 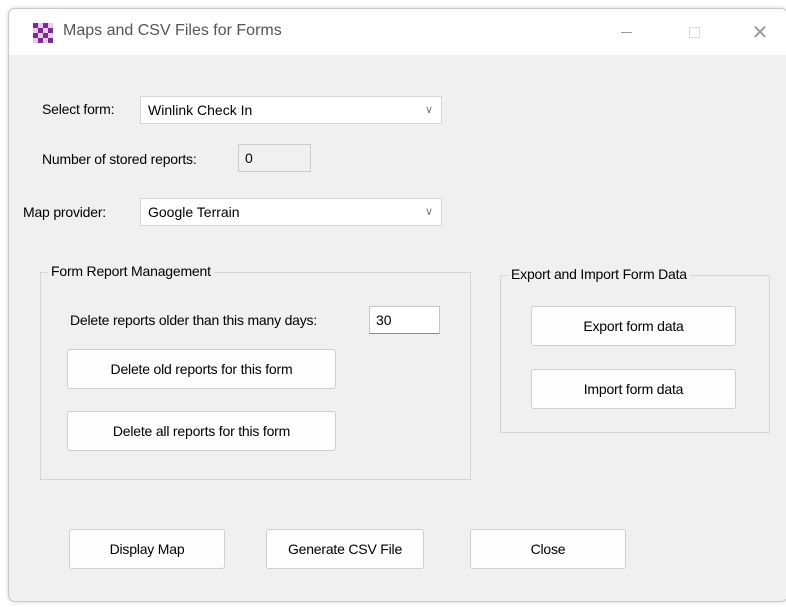 What do you see at coordinates (397, 32) in the screenshot?
I see `title-bar: Maps and CSV Files for Forms ✕` at bounding box center [397, 32].